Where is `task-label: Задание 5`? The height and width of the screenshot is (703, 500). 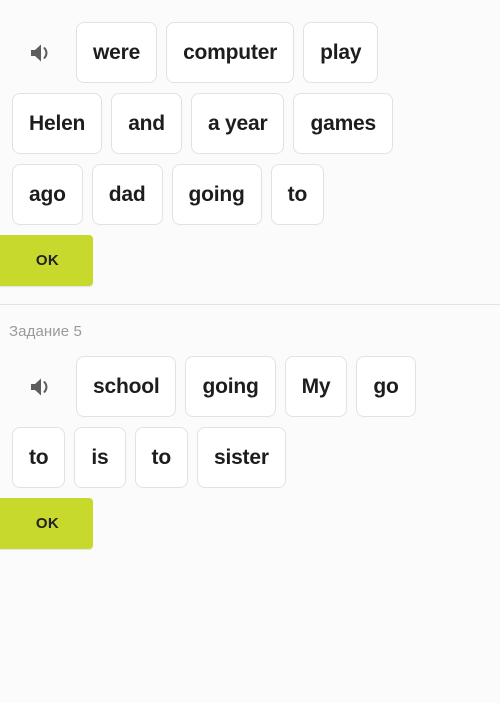 task-label: Задание 5 is located at coordinates (45, 331).